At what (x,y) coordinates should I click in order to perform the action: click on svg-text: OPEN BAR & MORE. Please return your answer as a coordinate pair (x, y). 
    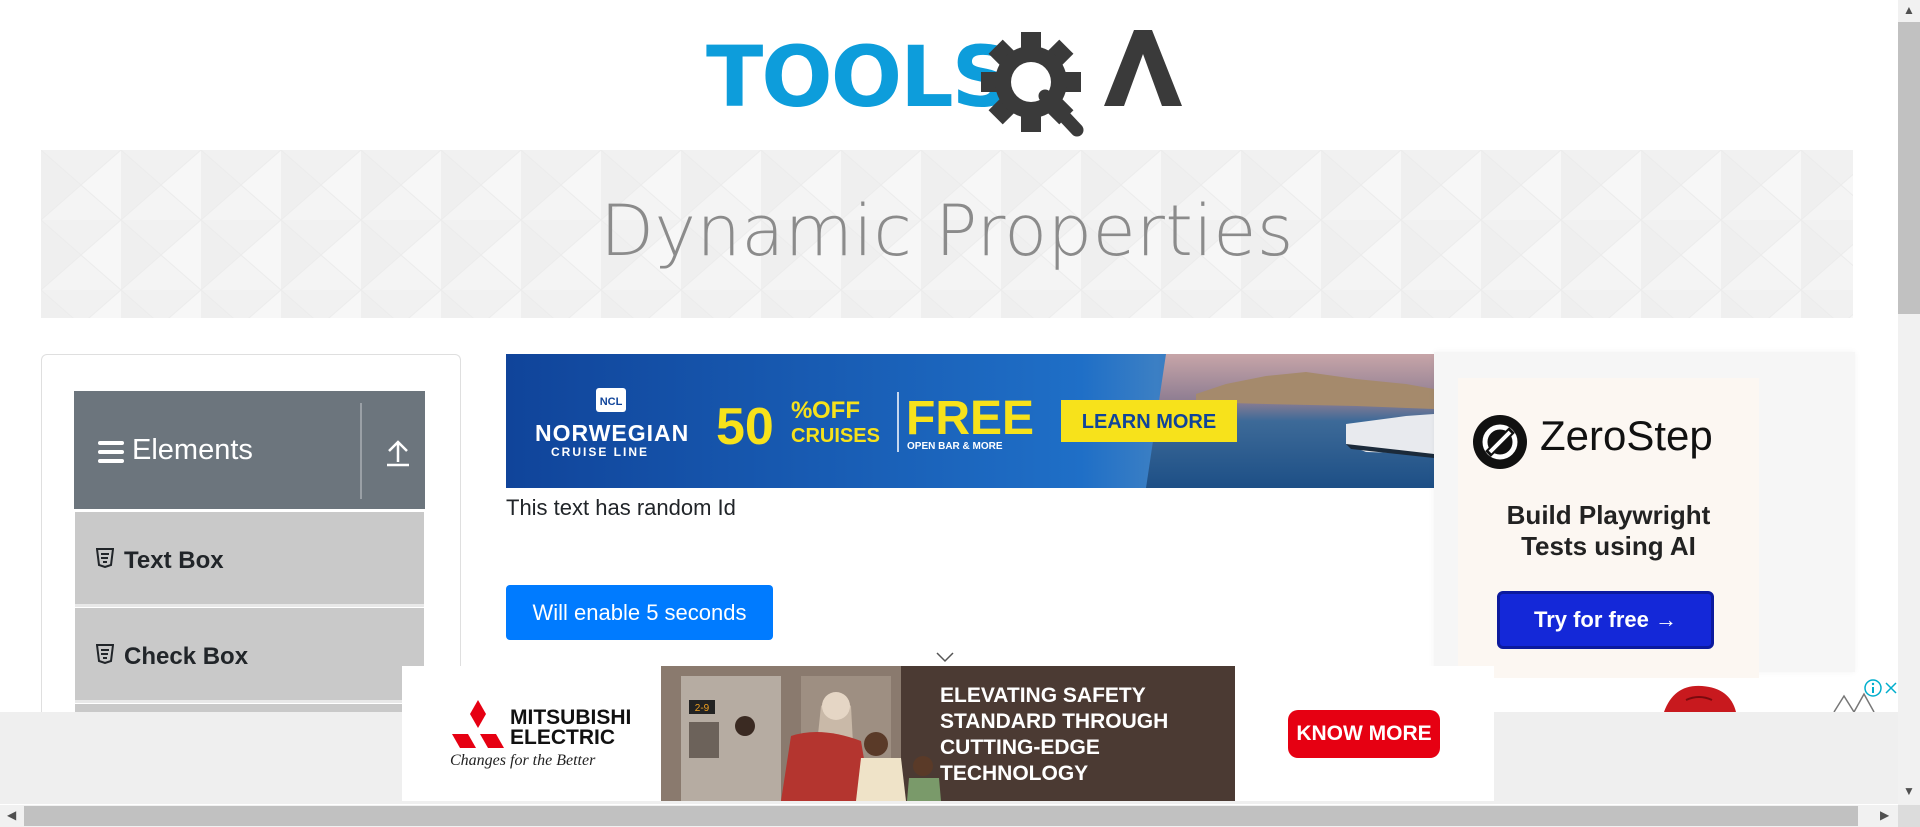
    Looking at the image, I should click on (955, 446).